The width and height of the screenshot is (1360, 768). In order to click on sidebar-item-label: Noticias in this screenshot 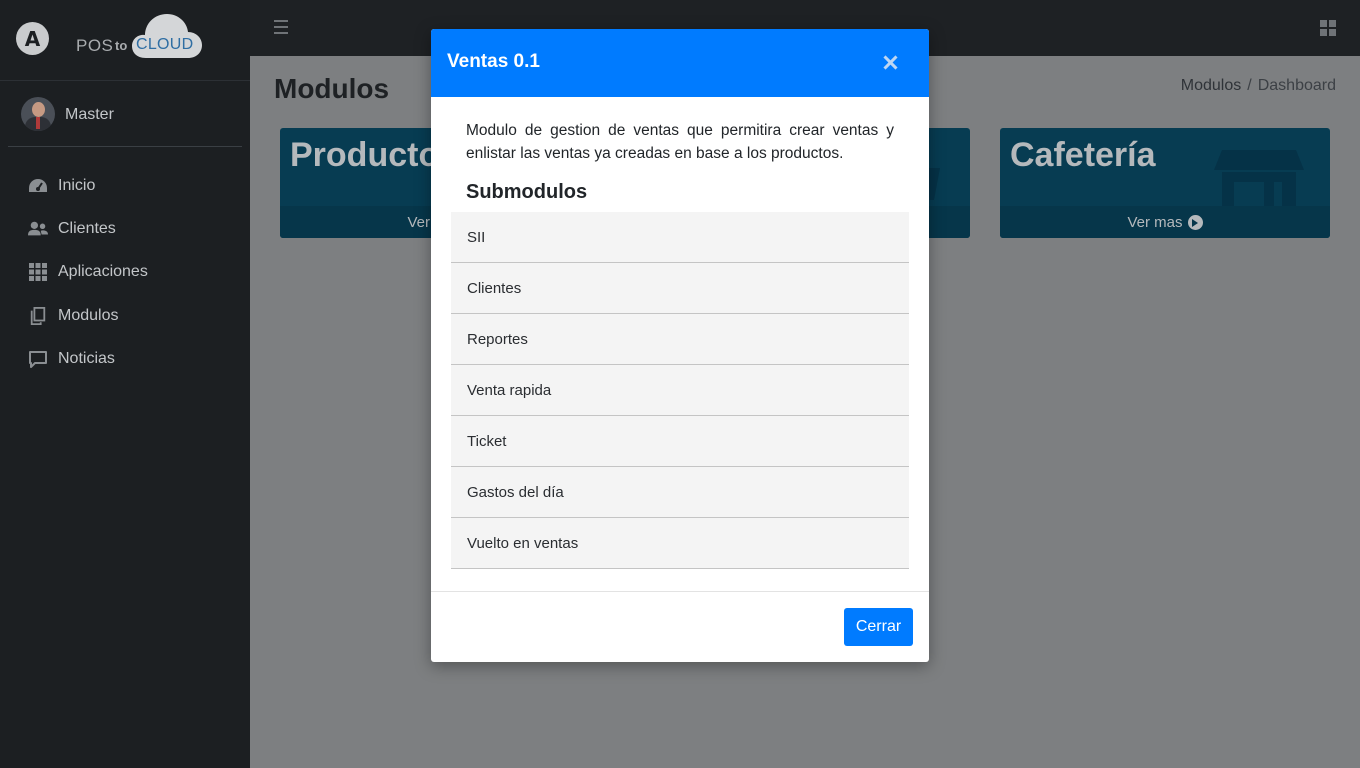, I will do `click(86, 358)`.